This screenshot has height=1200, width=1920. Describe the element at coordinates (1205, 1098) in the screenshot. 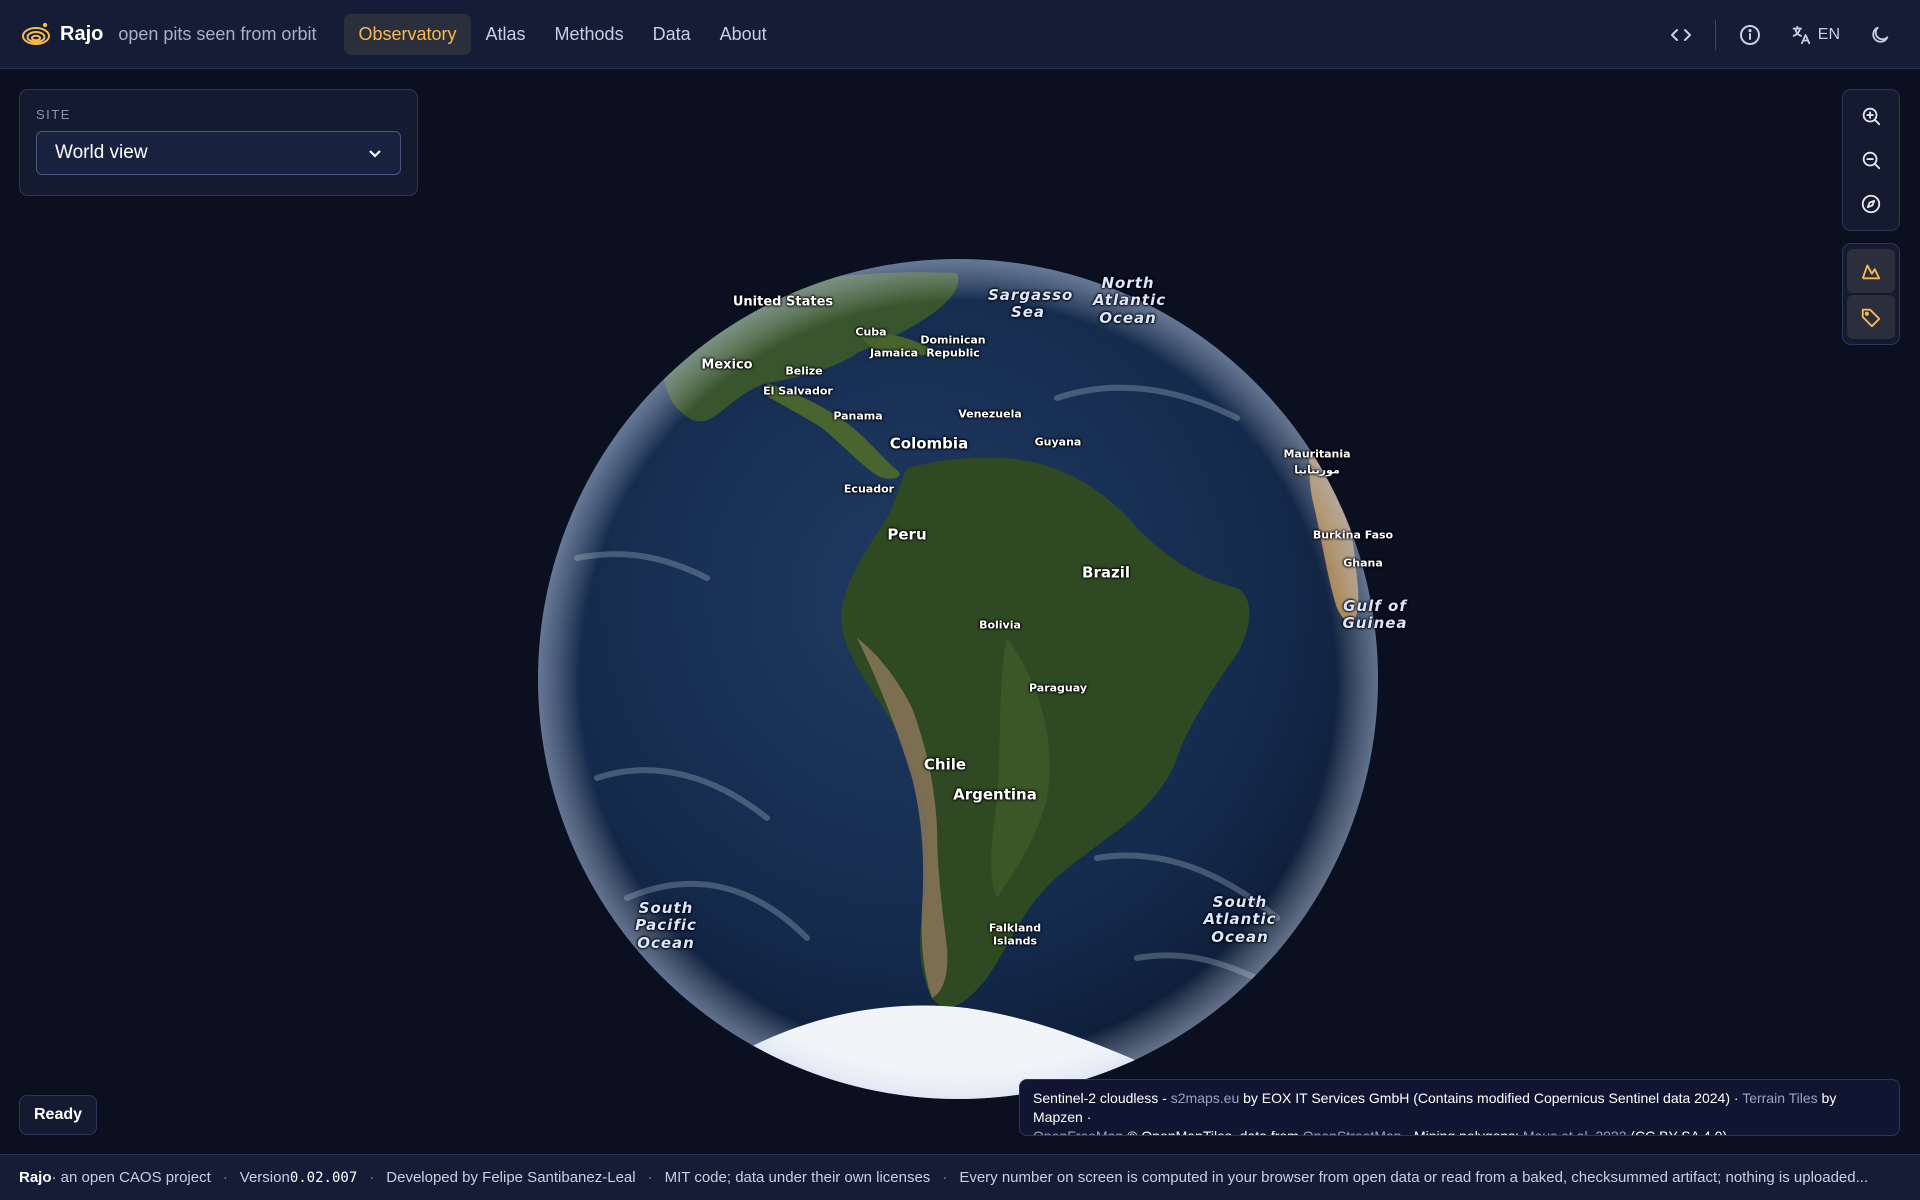

I see `s2maps-link: s2maps.eu` at that location.